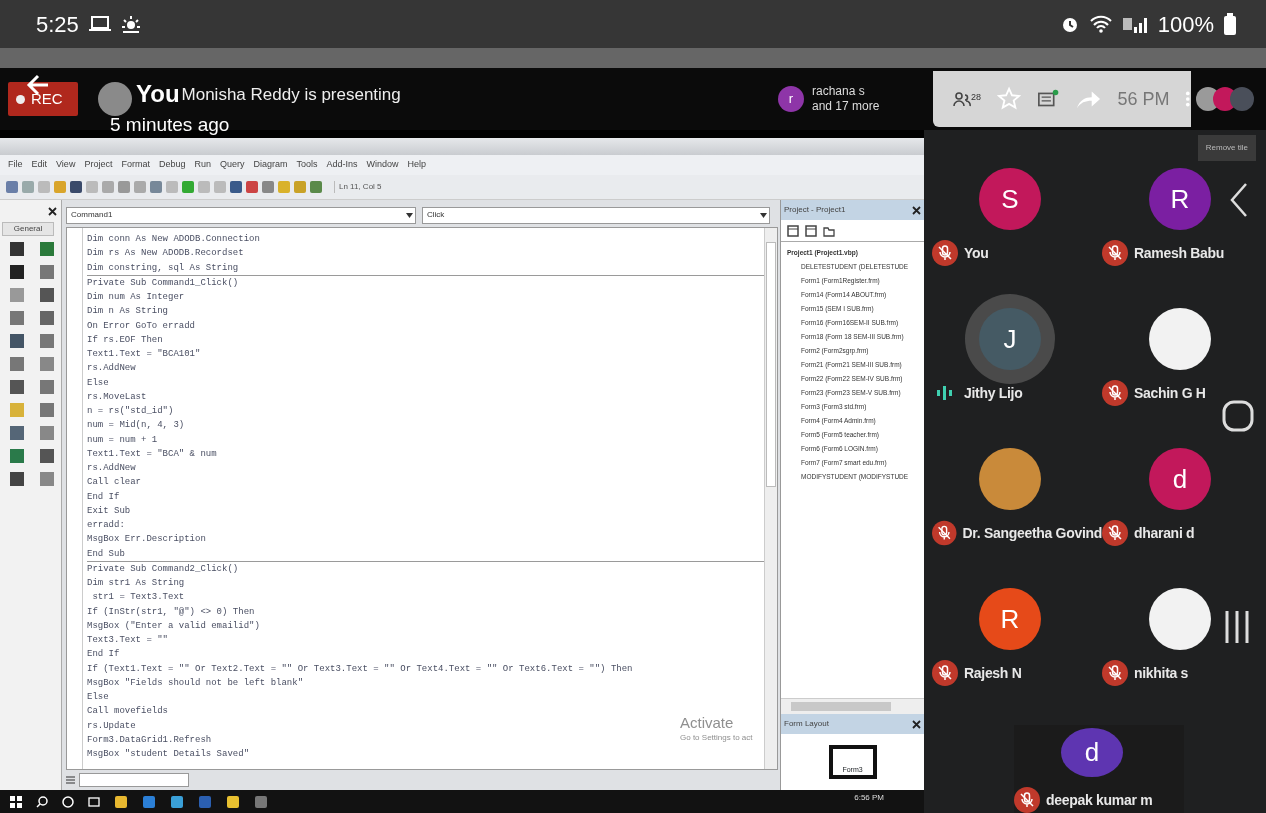 Image resolution: width=1266 pixels, height=813 pixels. What do you see at coordinates (307, 165) in the screenshot?
I see `menu-item: Tools` at bounding box center [307, 165].